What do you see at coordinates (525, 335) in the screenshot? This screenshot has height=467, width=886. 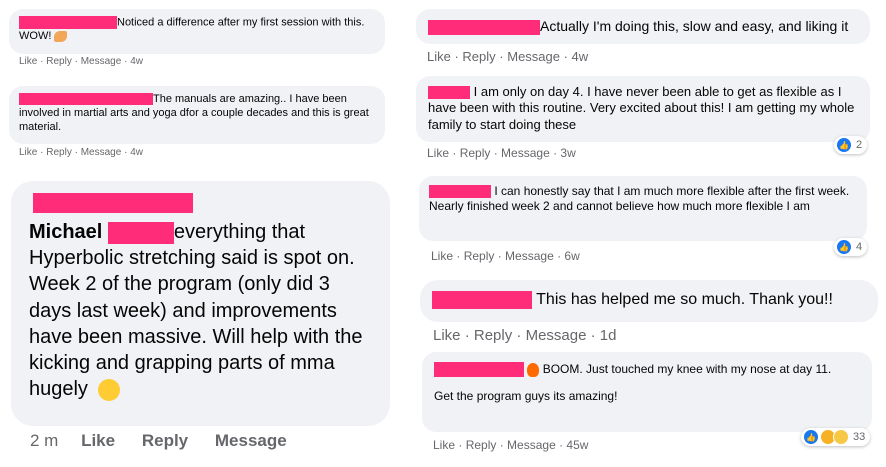 I see `comment-actions-7: Like · Reply · Message · 1d` at bounding box center [525, 335].